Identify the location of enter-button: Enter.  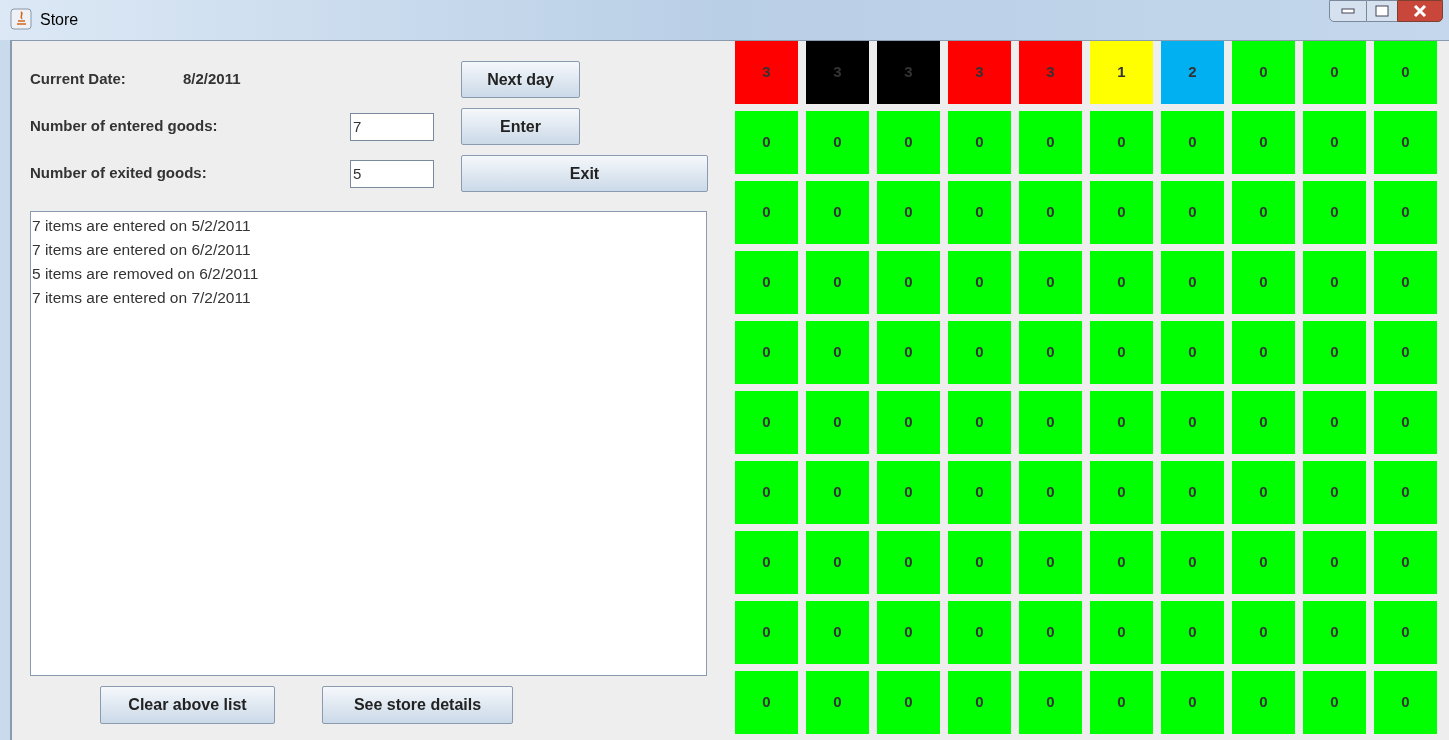
(520, 126).